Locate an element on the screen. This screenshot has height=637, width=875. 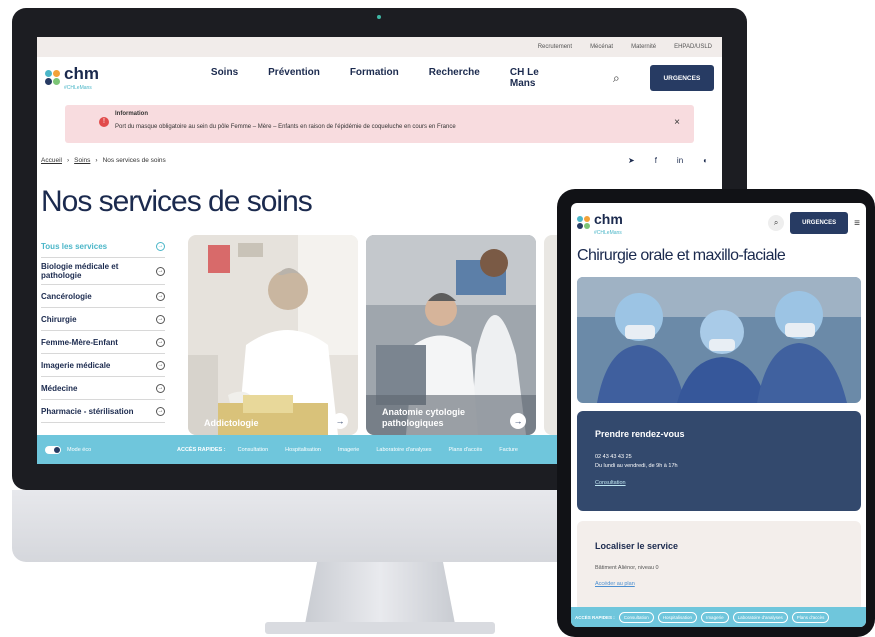
quick-link-facture: Facture is located at coordinates (508, 450).